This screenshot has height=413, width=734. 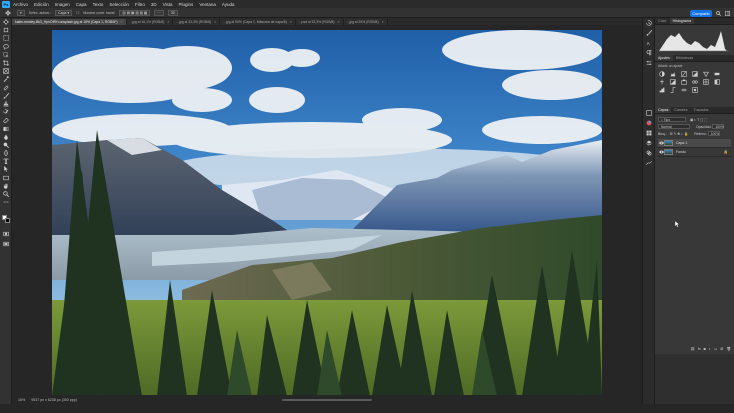 I want to click on photoshop-app-icon: Ps, so click(x=6, y=4).